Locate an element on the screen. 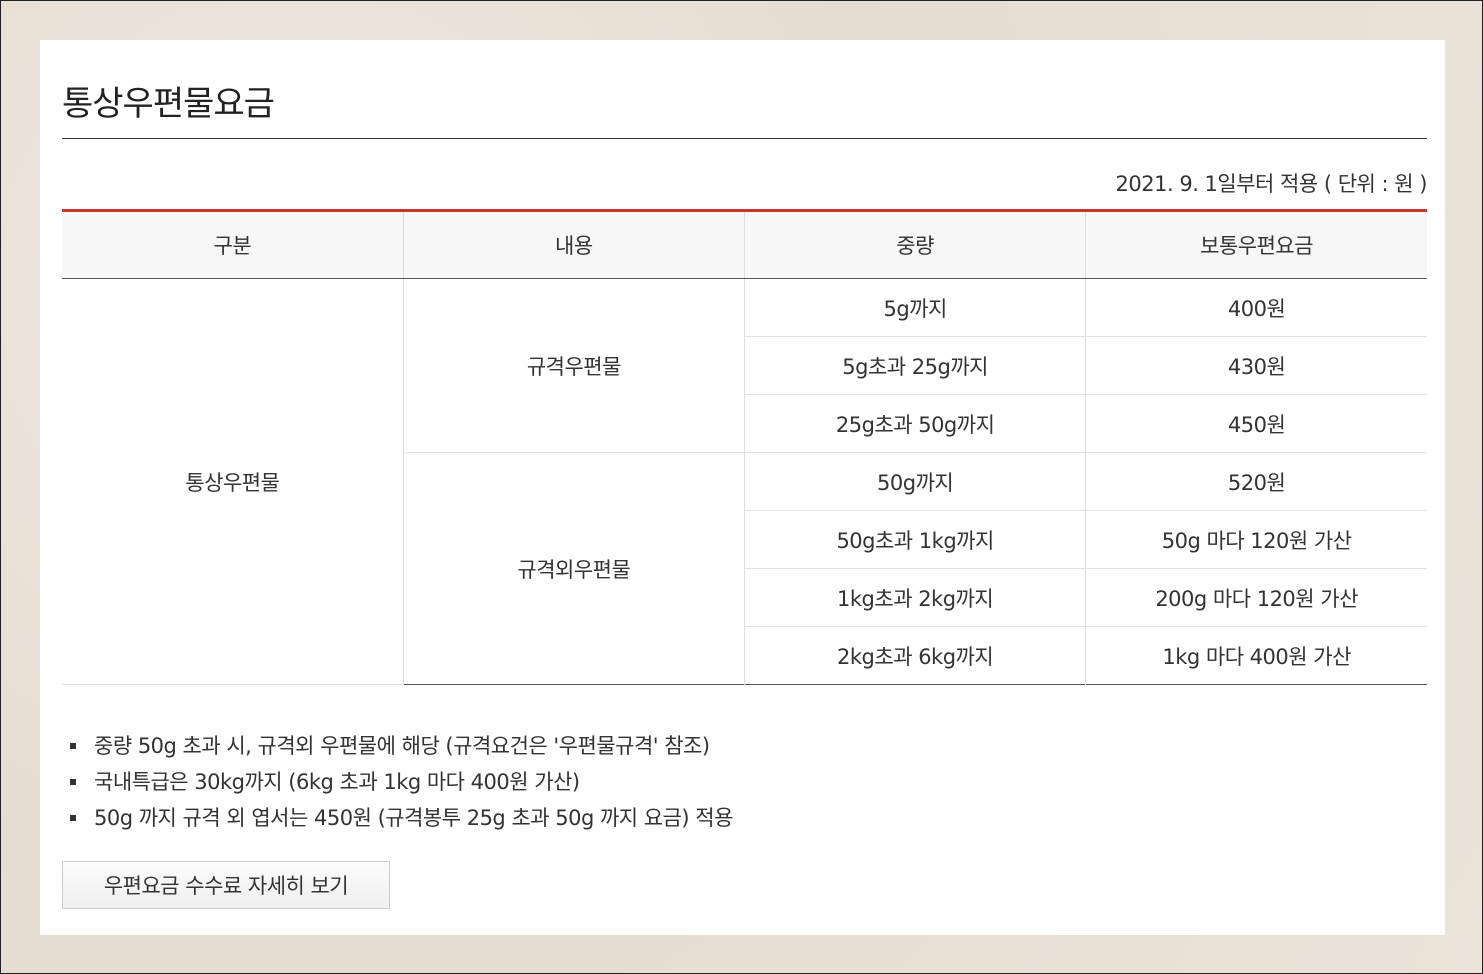 This screenshot has height=974, width=1483. weight-cell: 50g까지 is located at coordinates (914, 481).